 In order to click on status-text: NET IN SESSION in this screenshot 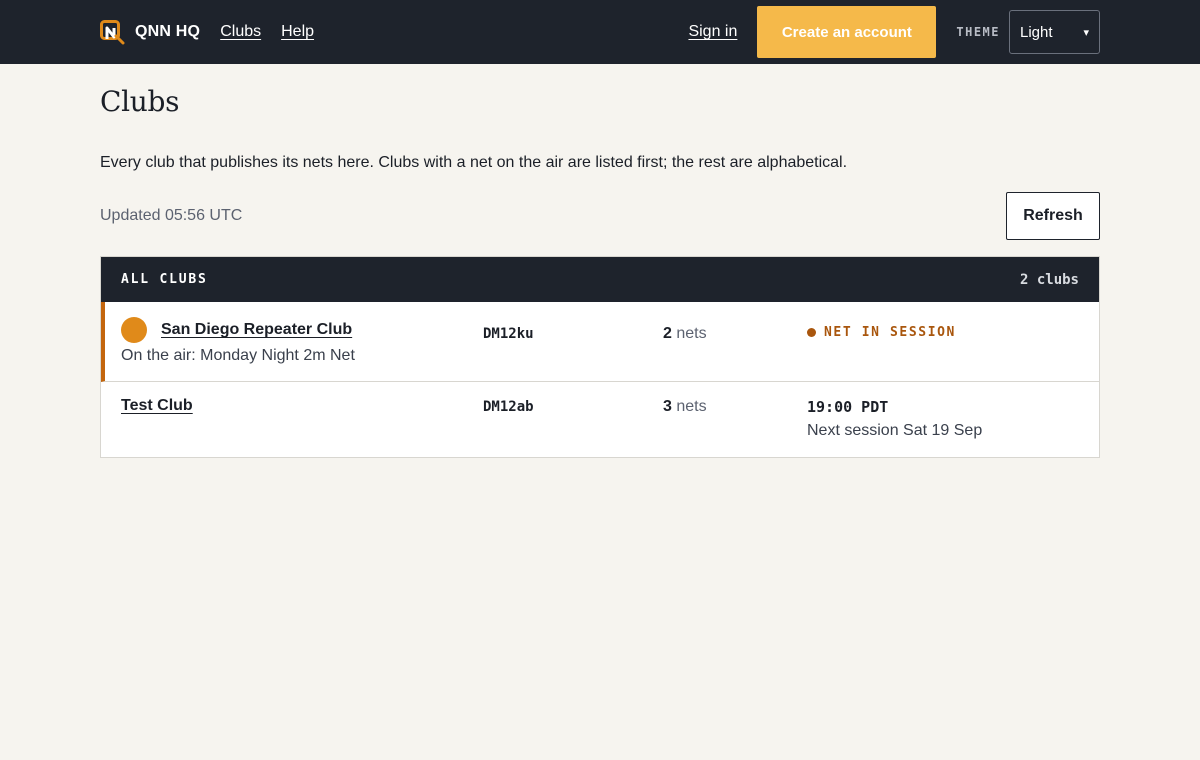, I will do `click(890, 332)`.